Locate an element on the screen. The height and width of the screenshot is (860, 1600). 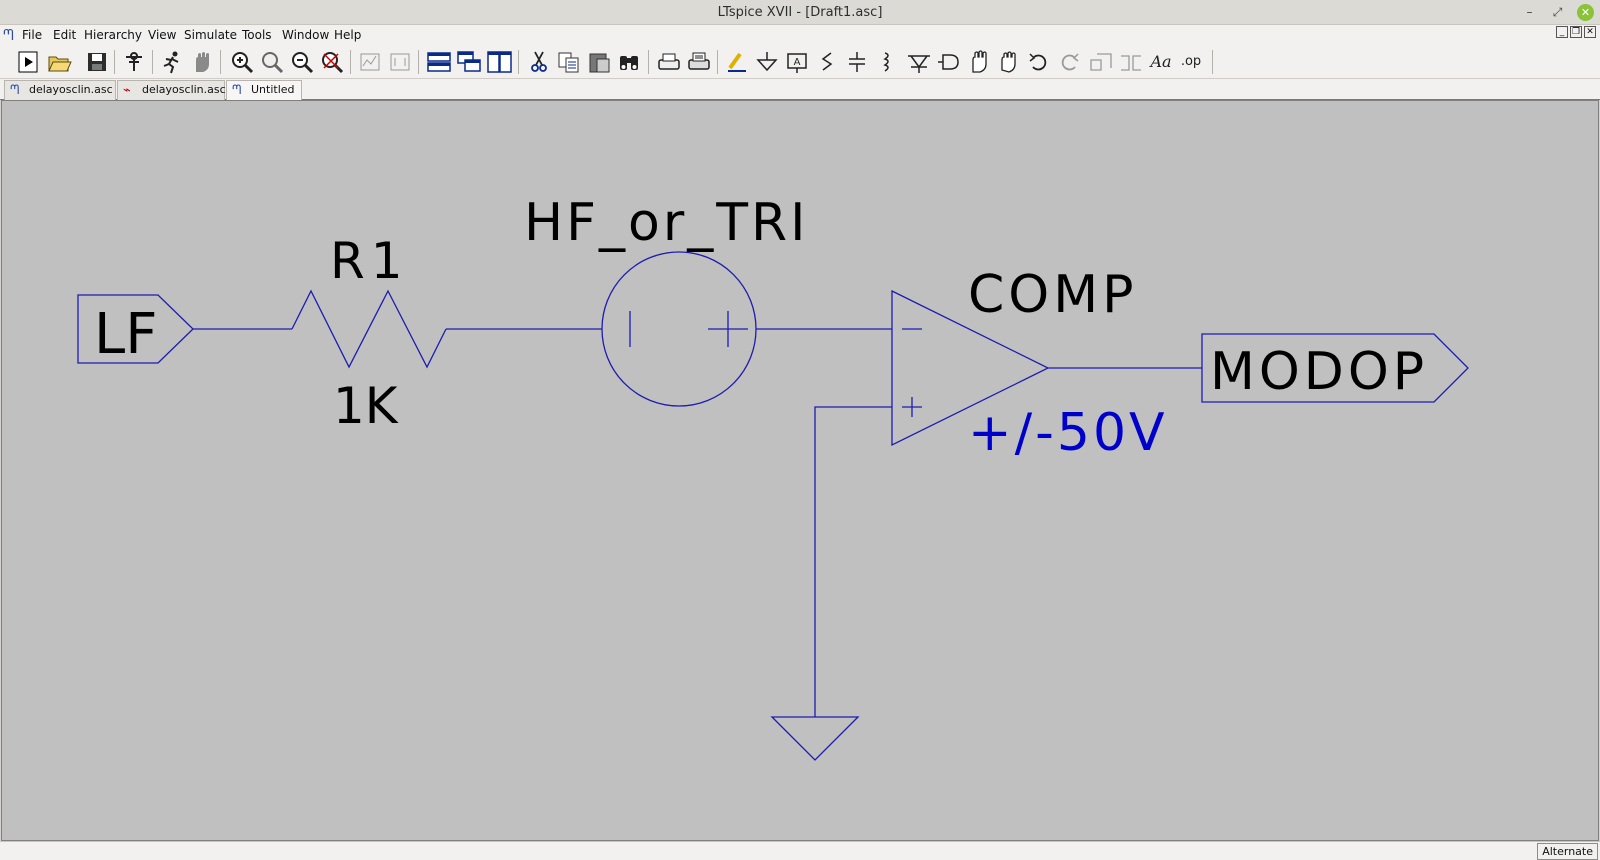
close-icon: ✕ is located at coordinates (1585, 12).